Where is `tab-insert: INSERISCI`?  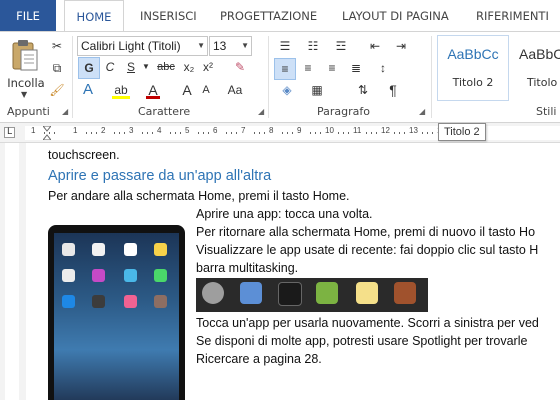
tab-insert: INSERISCI is located at coordinates (168, 15).